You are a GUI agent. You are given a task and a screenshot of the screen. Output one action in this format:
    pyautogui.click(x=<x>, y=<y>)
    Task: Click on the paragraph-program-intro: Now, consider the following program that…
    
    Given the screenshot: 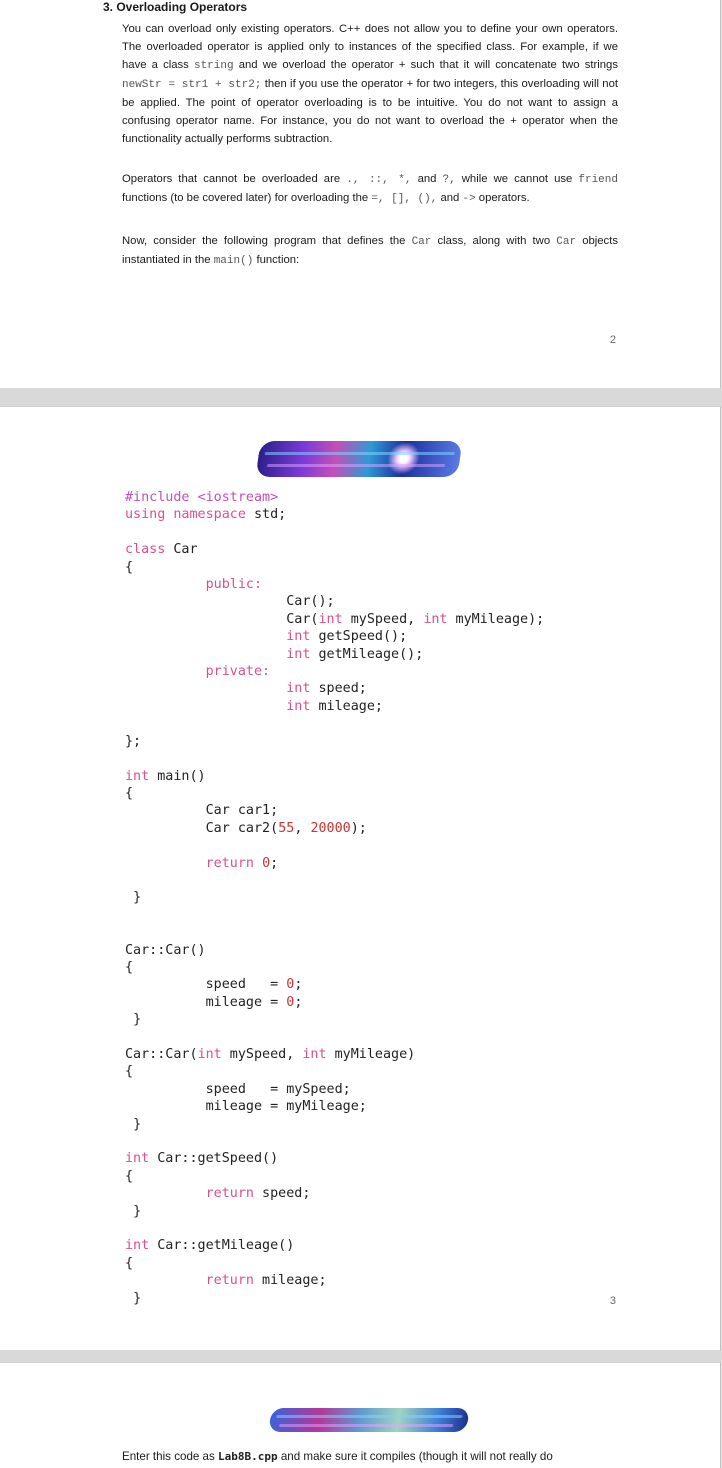 What is the action you would take?
    pyautogui.click(x=370, y=251)
    